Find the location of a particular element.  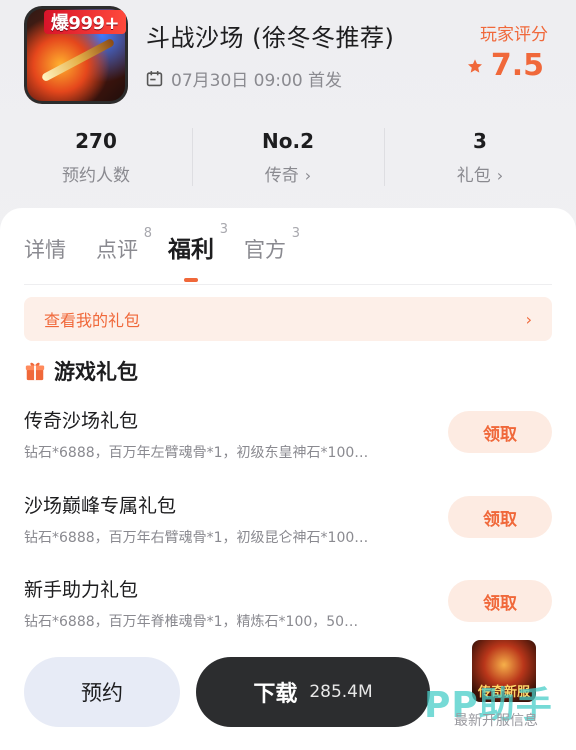

tab-bar: 详情 点评 8 福利 3 官方 3 is located at coordinates (170, 252).